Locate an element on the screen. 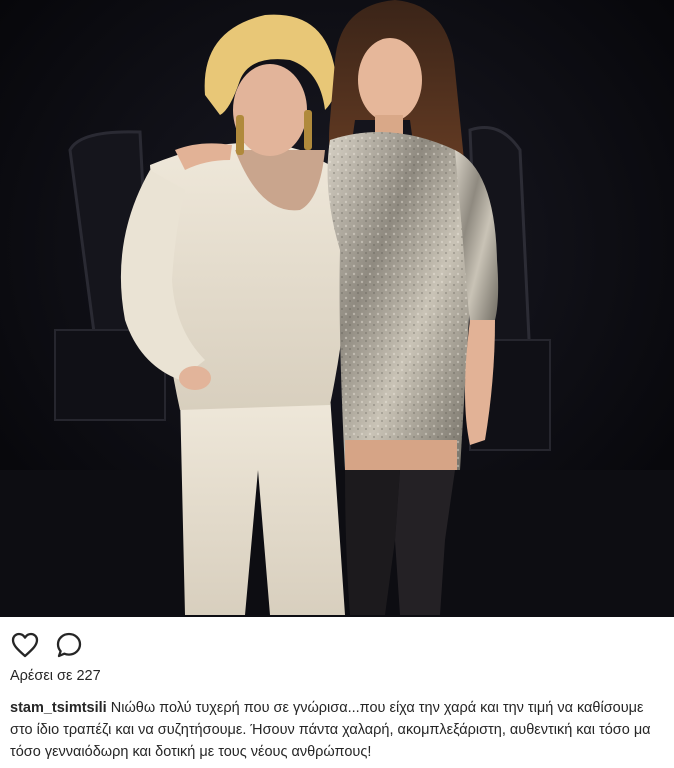 This screenshot has width=674, height=768. like-button is located at coordinates (25, 645).